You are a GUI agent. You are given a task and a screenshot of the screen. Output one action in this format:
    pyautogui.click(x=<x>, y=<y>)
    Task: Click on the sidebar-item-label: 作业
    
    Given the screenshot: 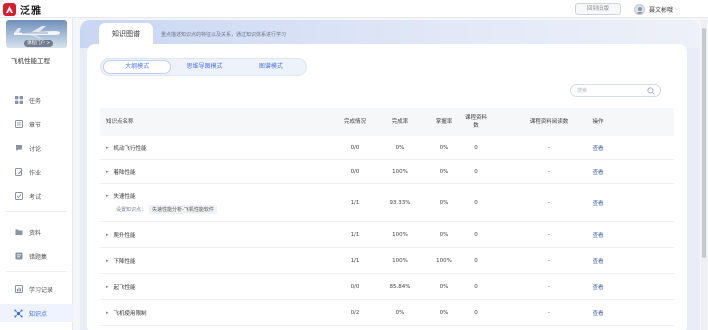 What is the action you would take?
    pyautogui.click(x=35, y=173)
    